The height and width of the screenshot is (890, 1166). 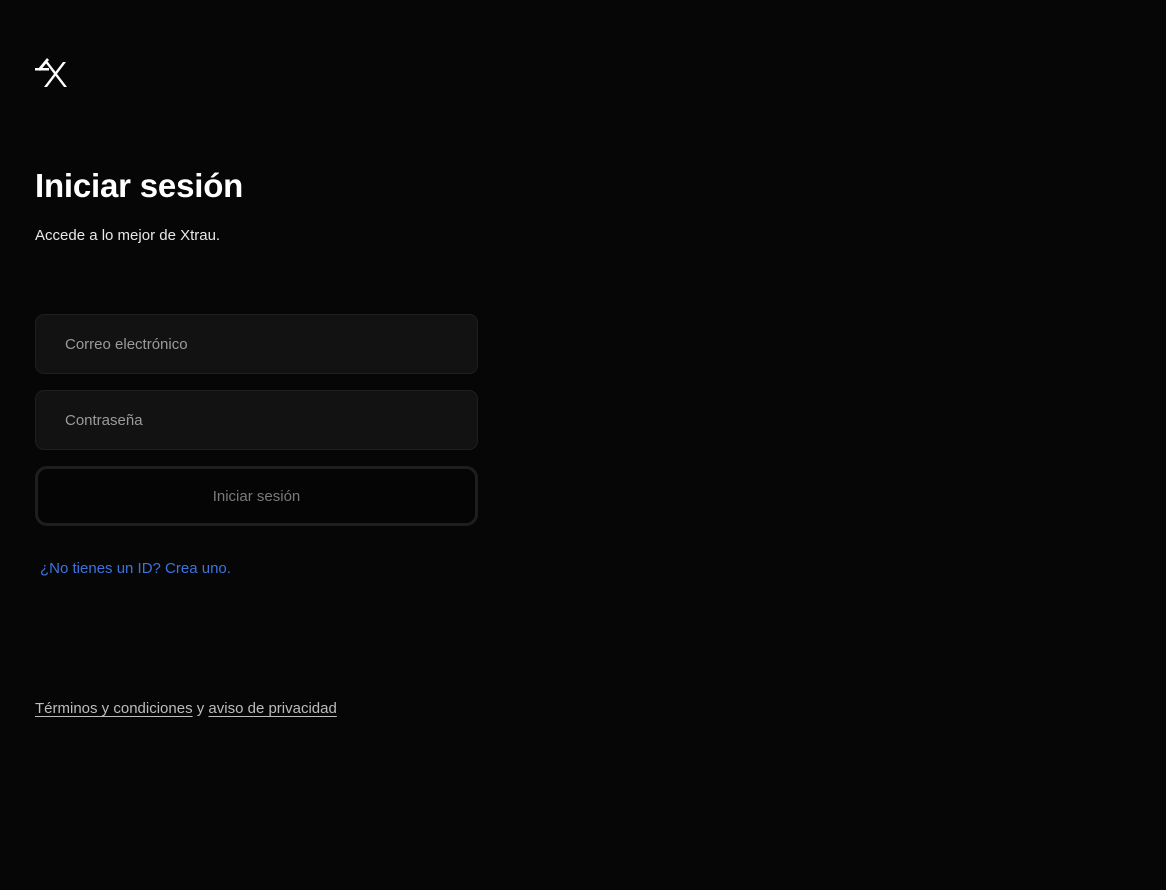 What do you see at coordinates (51, 72) in the screenshot?
I see `xtrau-logo-icon` at bounding box center [51, 72].